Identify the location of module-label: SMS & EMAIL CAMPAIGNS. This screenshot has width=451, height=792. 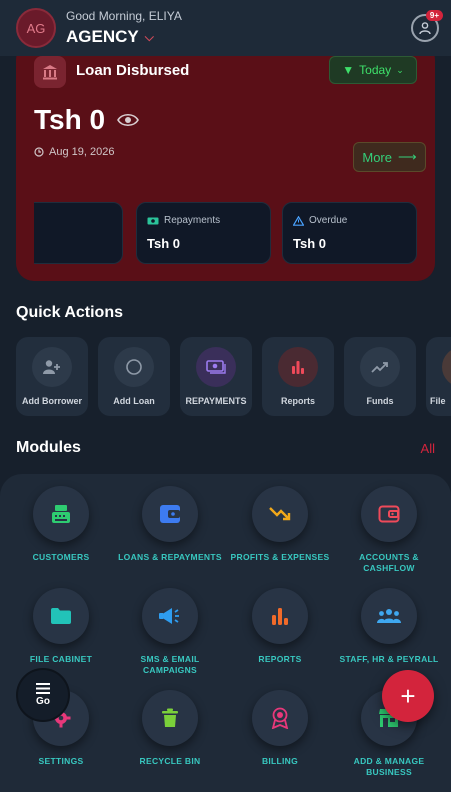
(170, 664).